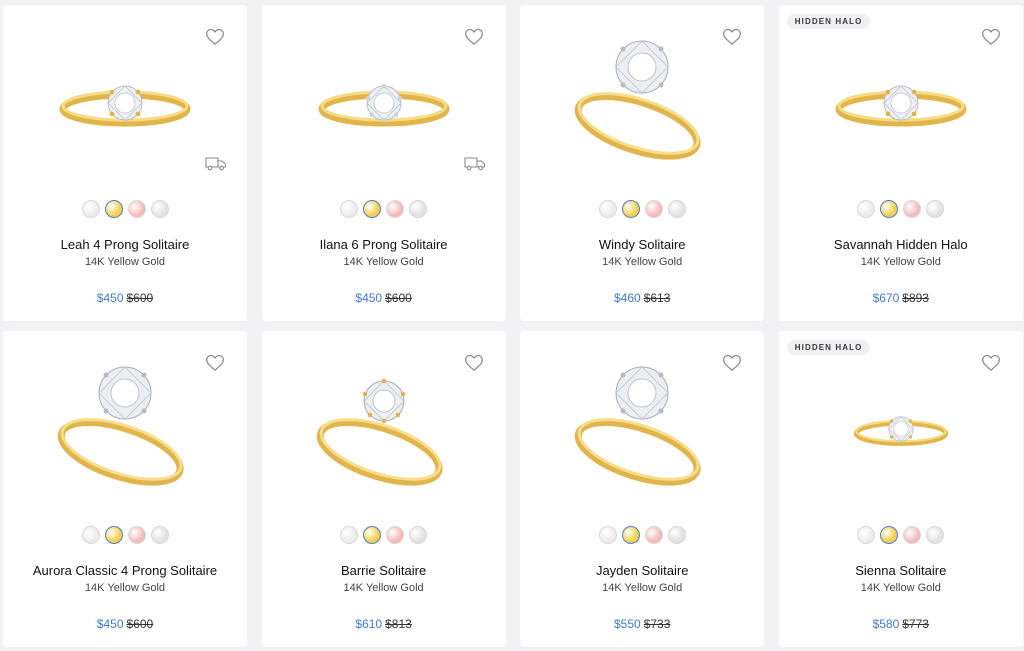 This screenshot has width=1024, height=651. What do you see at coordinates (915, 624) in the screenshot?
I see `original-price: $773` at bounding box center [915, 624].